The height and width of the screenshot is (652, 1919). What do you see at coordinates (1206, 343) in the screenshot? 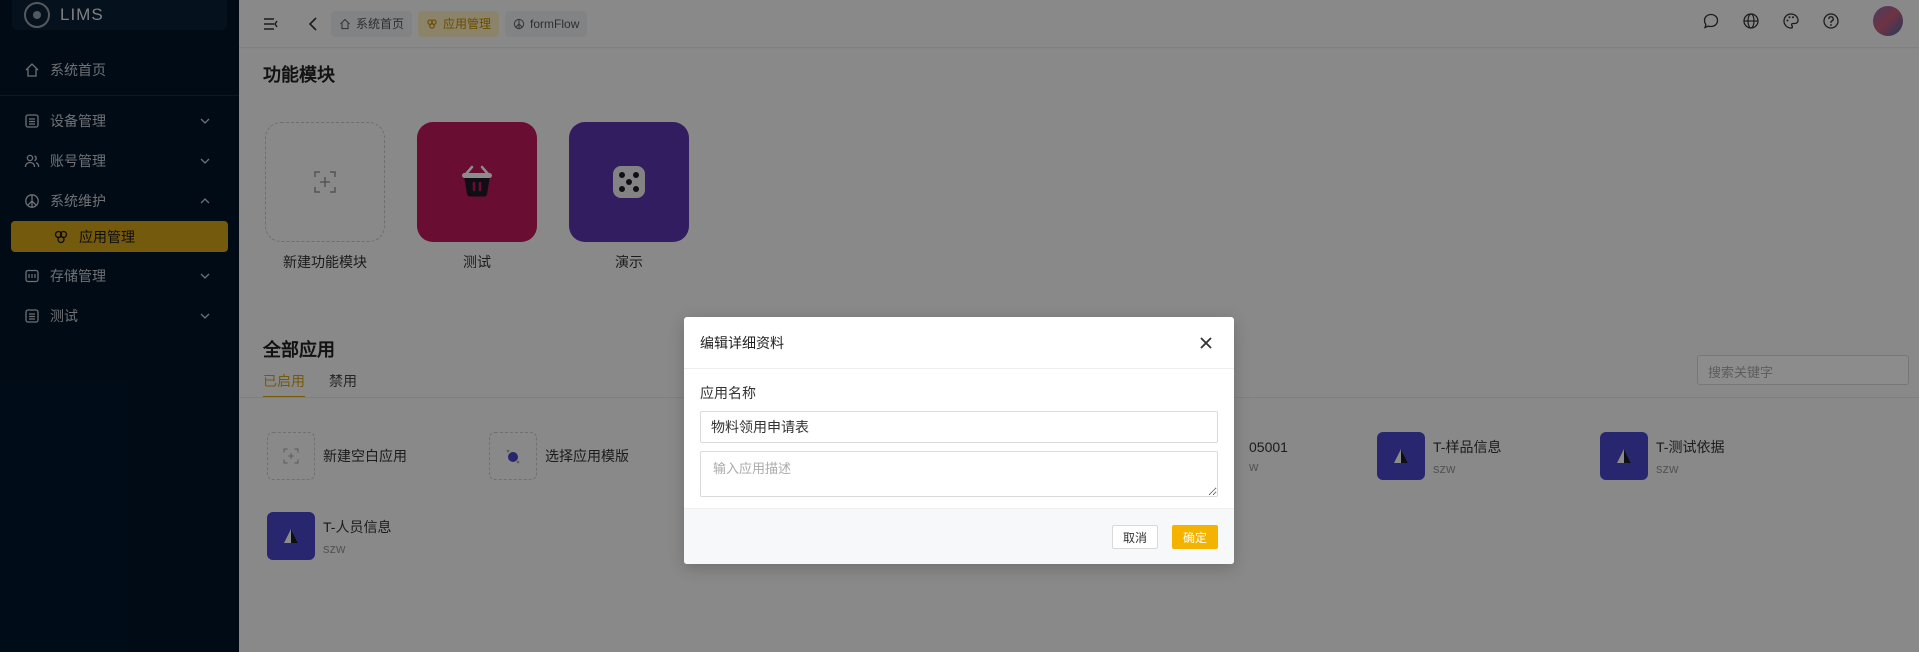
I see `close-icon` at bounding box center [1206, 343].